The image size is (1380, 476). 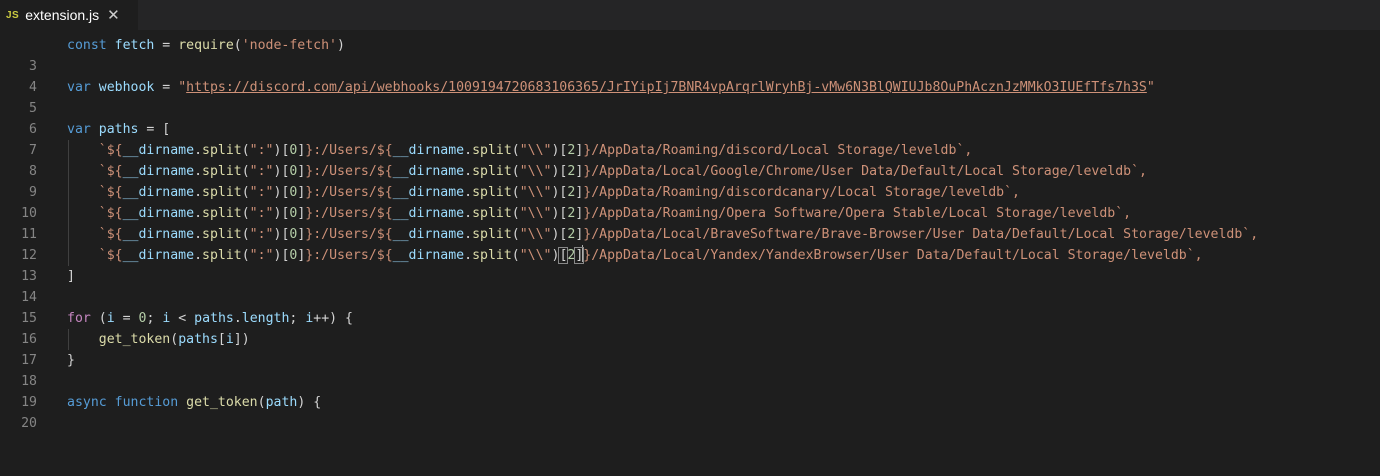 What do you see at coordinates (690, 285) in the screenshot?
I see `code-line-14: 14 ]` at bounding box center [690, 285].